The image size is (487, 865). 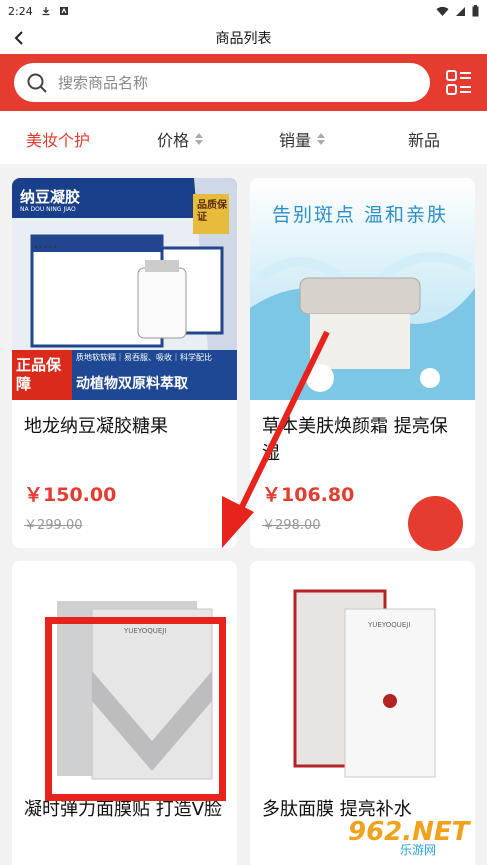 I want to click on title-bar: 商品列表, so click(x=243, y=38).